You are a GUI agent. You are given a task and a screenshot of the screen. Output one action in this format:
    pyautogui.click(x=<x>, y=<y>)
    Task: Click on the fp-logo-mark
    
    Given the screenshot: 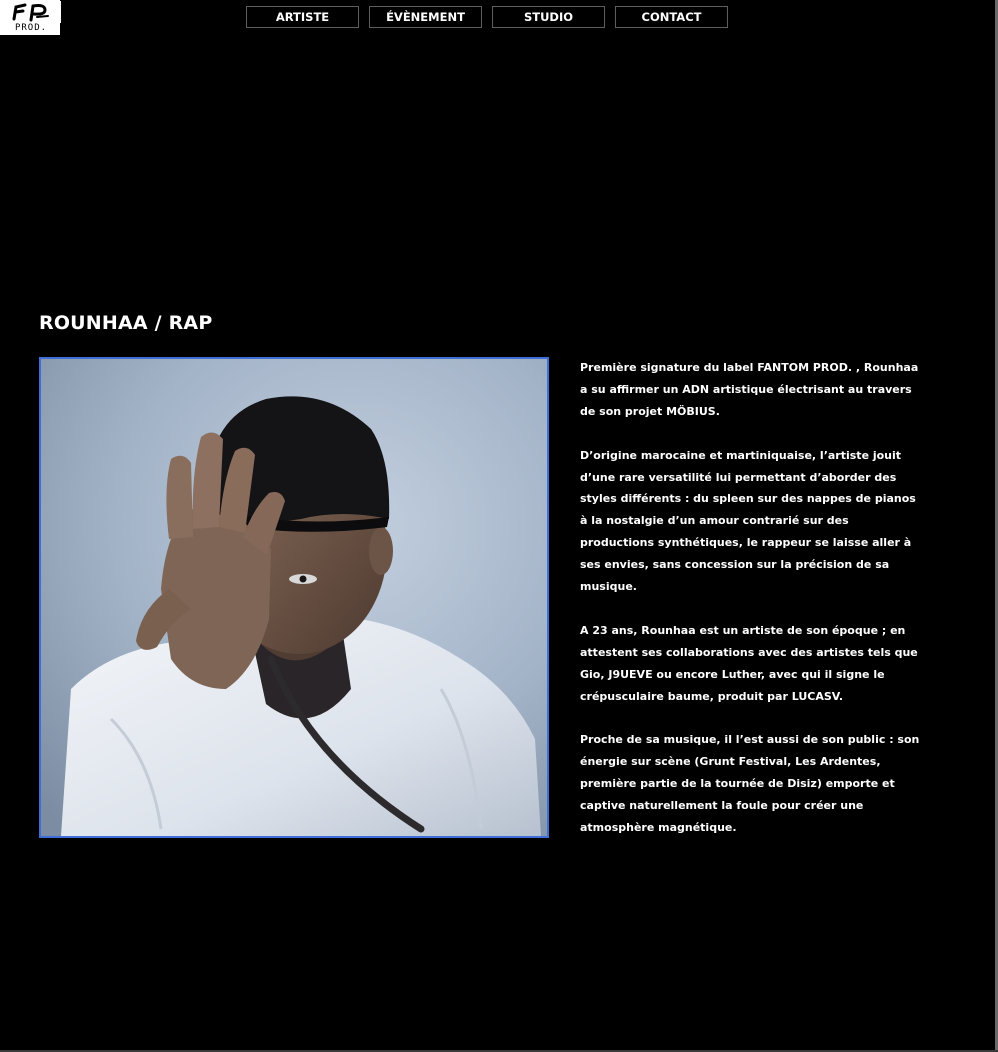 What is the action you would take?
    pyautogui.click(x=31, y=12)
    